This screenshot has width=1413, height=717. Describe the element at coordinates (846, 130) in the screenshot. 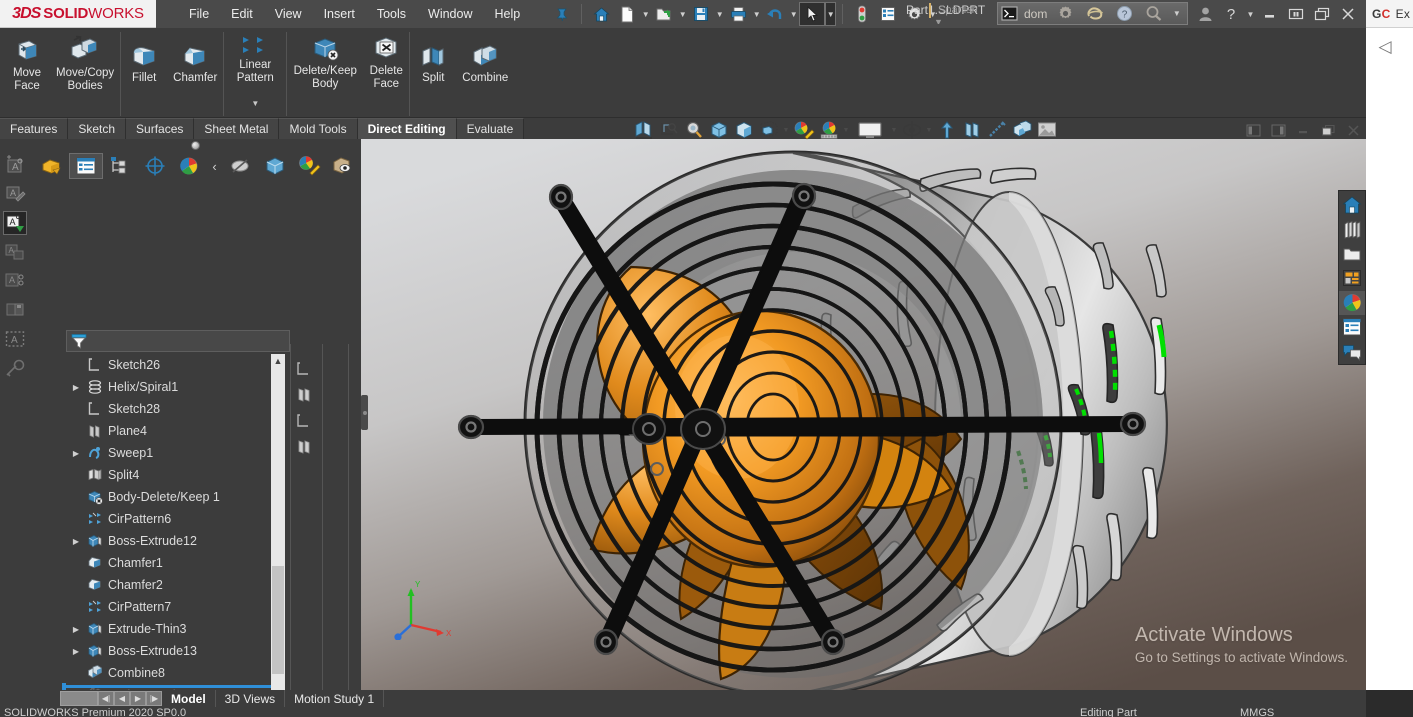

I see `apply-scene-dropdown-icon: ▼` at that location.